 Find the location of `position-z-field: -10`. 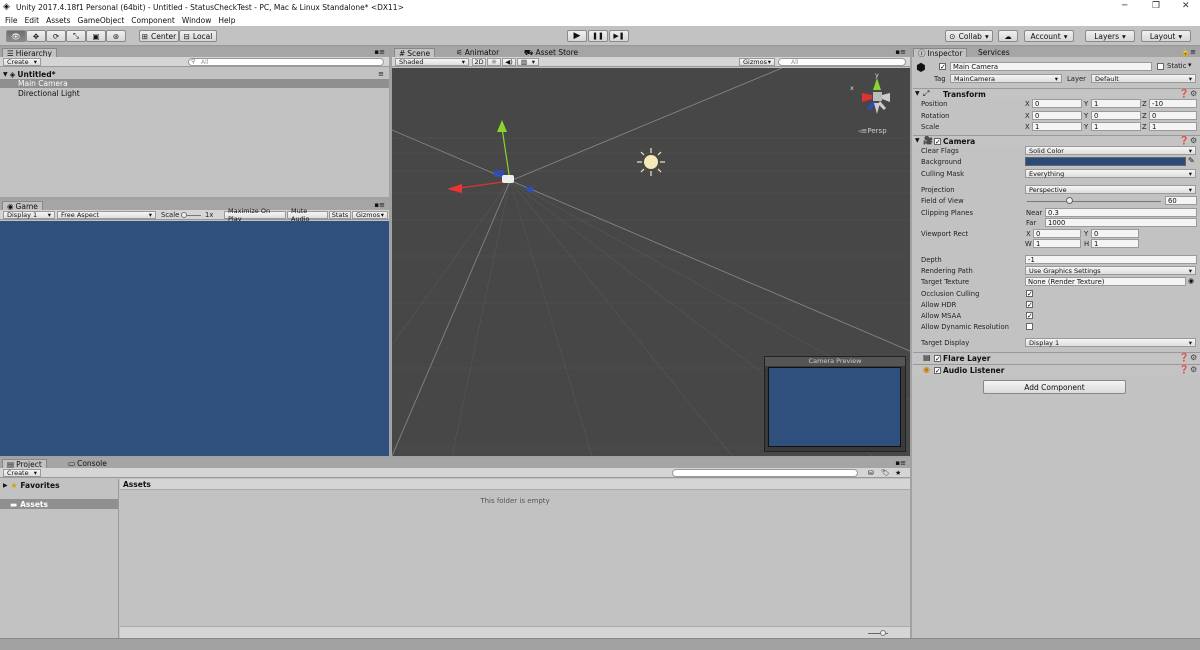

position-z-field: -10 is located at coordinates (1173, 103).